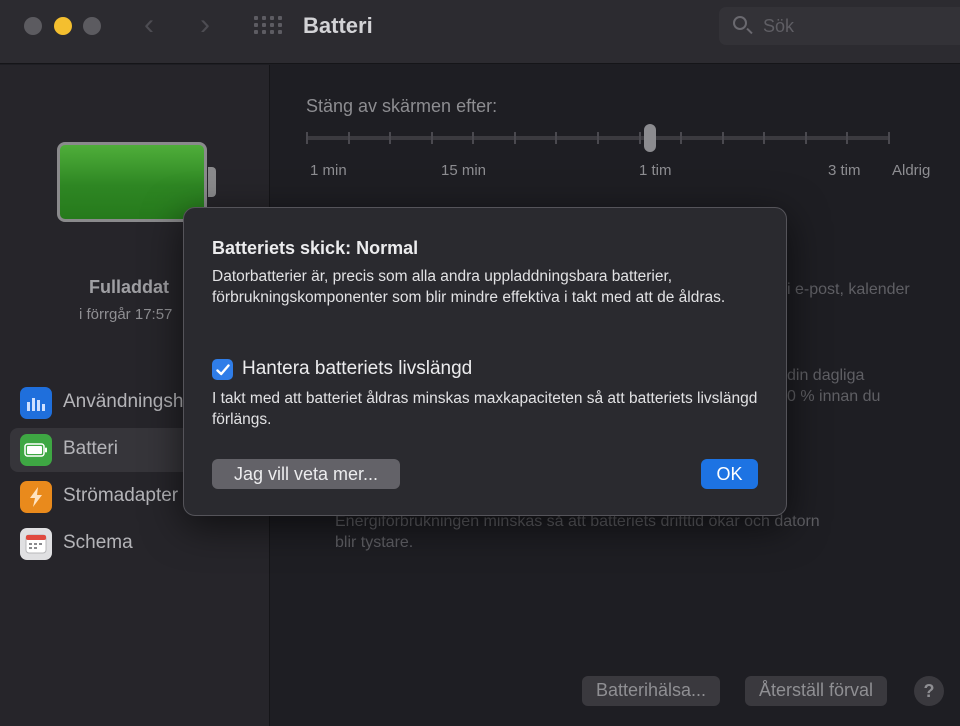 This screenshot has height=726, width=960. What do you see at coordinates (149, 25) in the screenshot?
I see `chevron-left-icon: ‹` at bounding box center [149, 25].